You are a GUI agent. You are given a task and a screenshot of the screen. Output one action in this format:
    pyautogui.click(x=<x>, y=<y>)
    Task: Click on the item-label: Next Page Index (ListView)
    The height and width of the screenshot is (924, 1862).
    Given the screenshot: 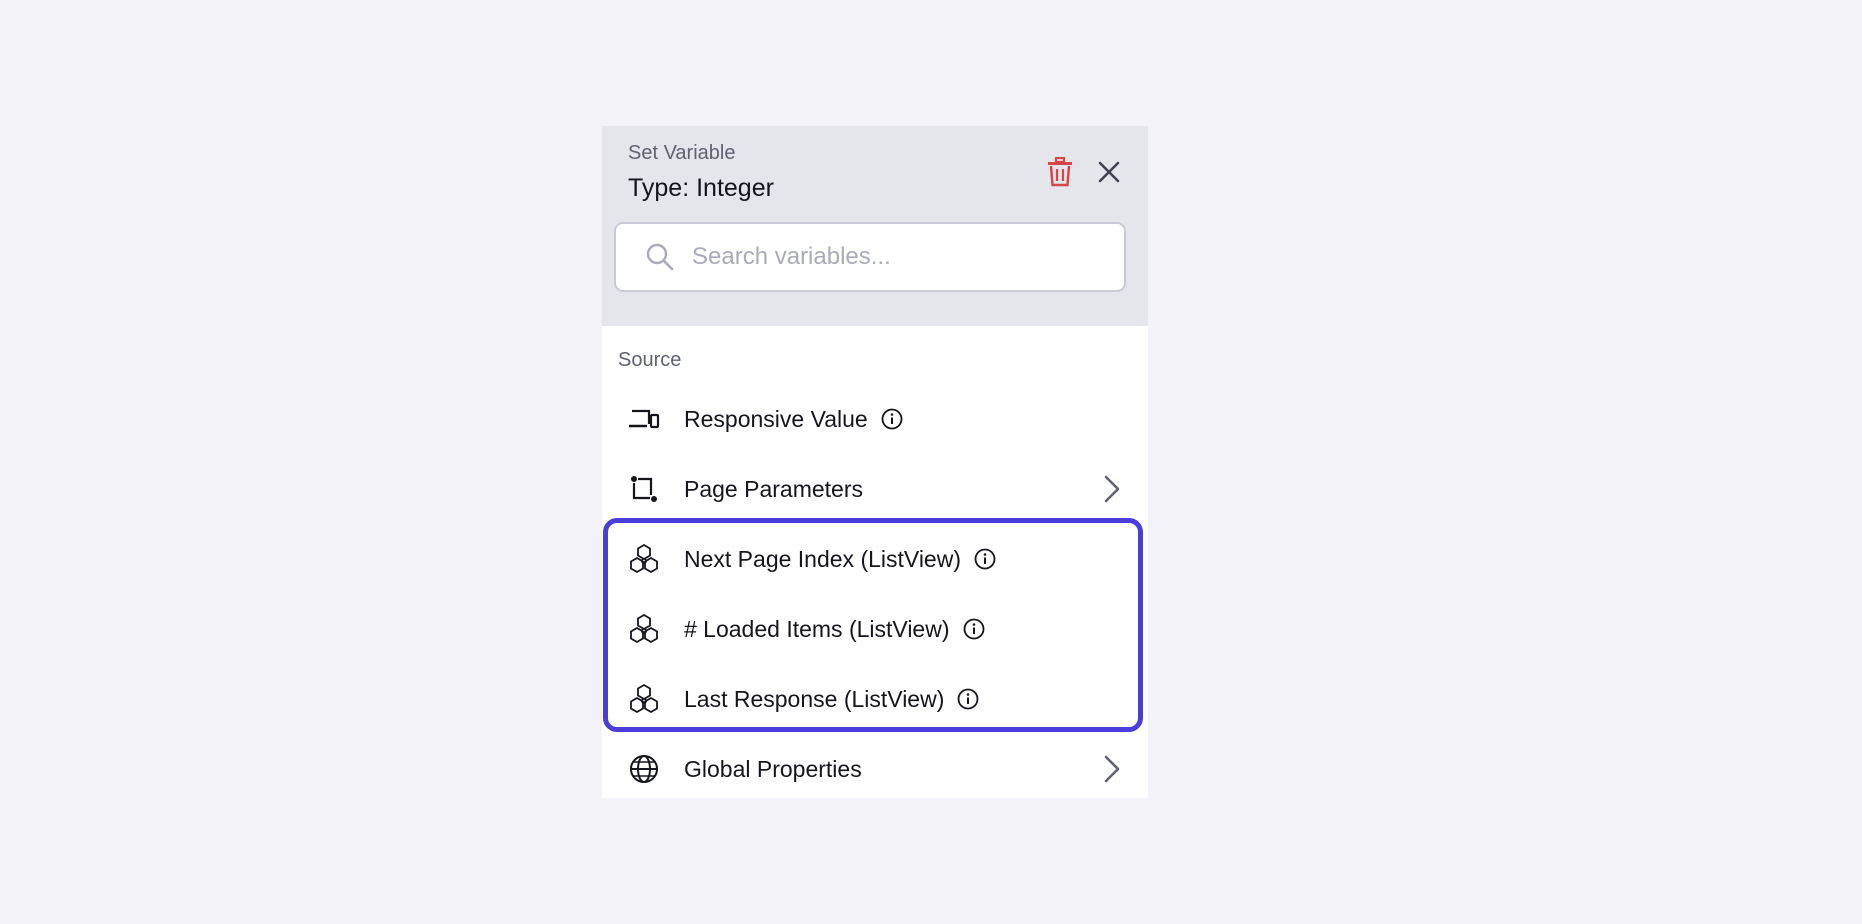 What is the action you would take?
    pyautogui.click(x=822, y=558)
    